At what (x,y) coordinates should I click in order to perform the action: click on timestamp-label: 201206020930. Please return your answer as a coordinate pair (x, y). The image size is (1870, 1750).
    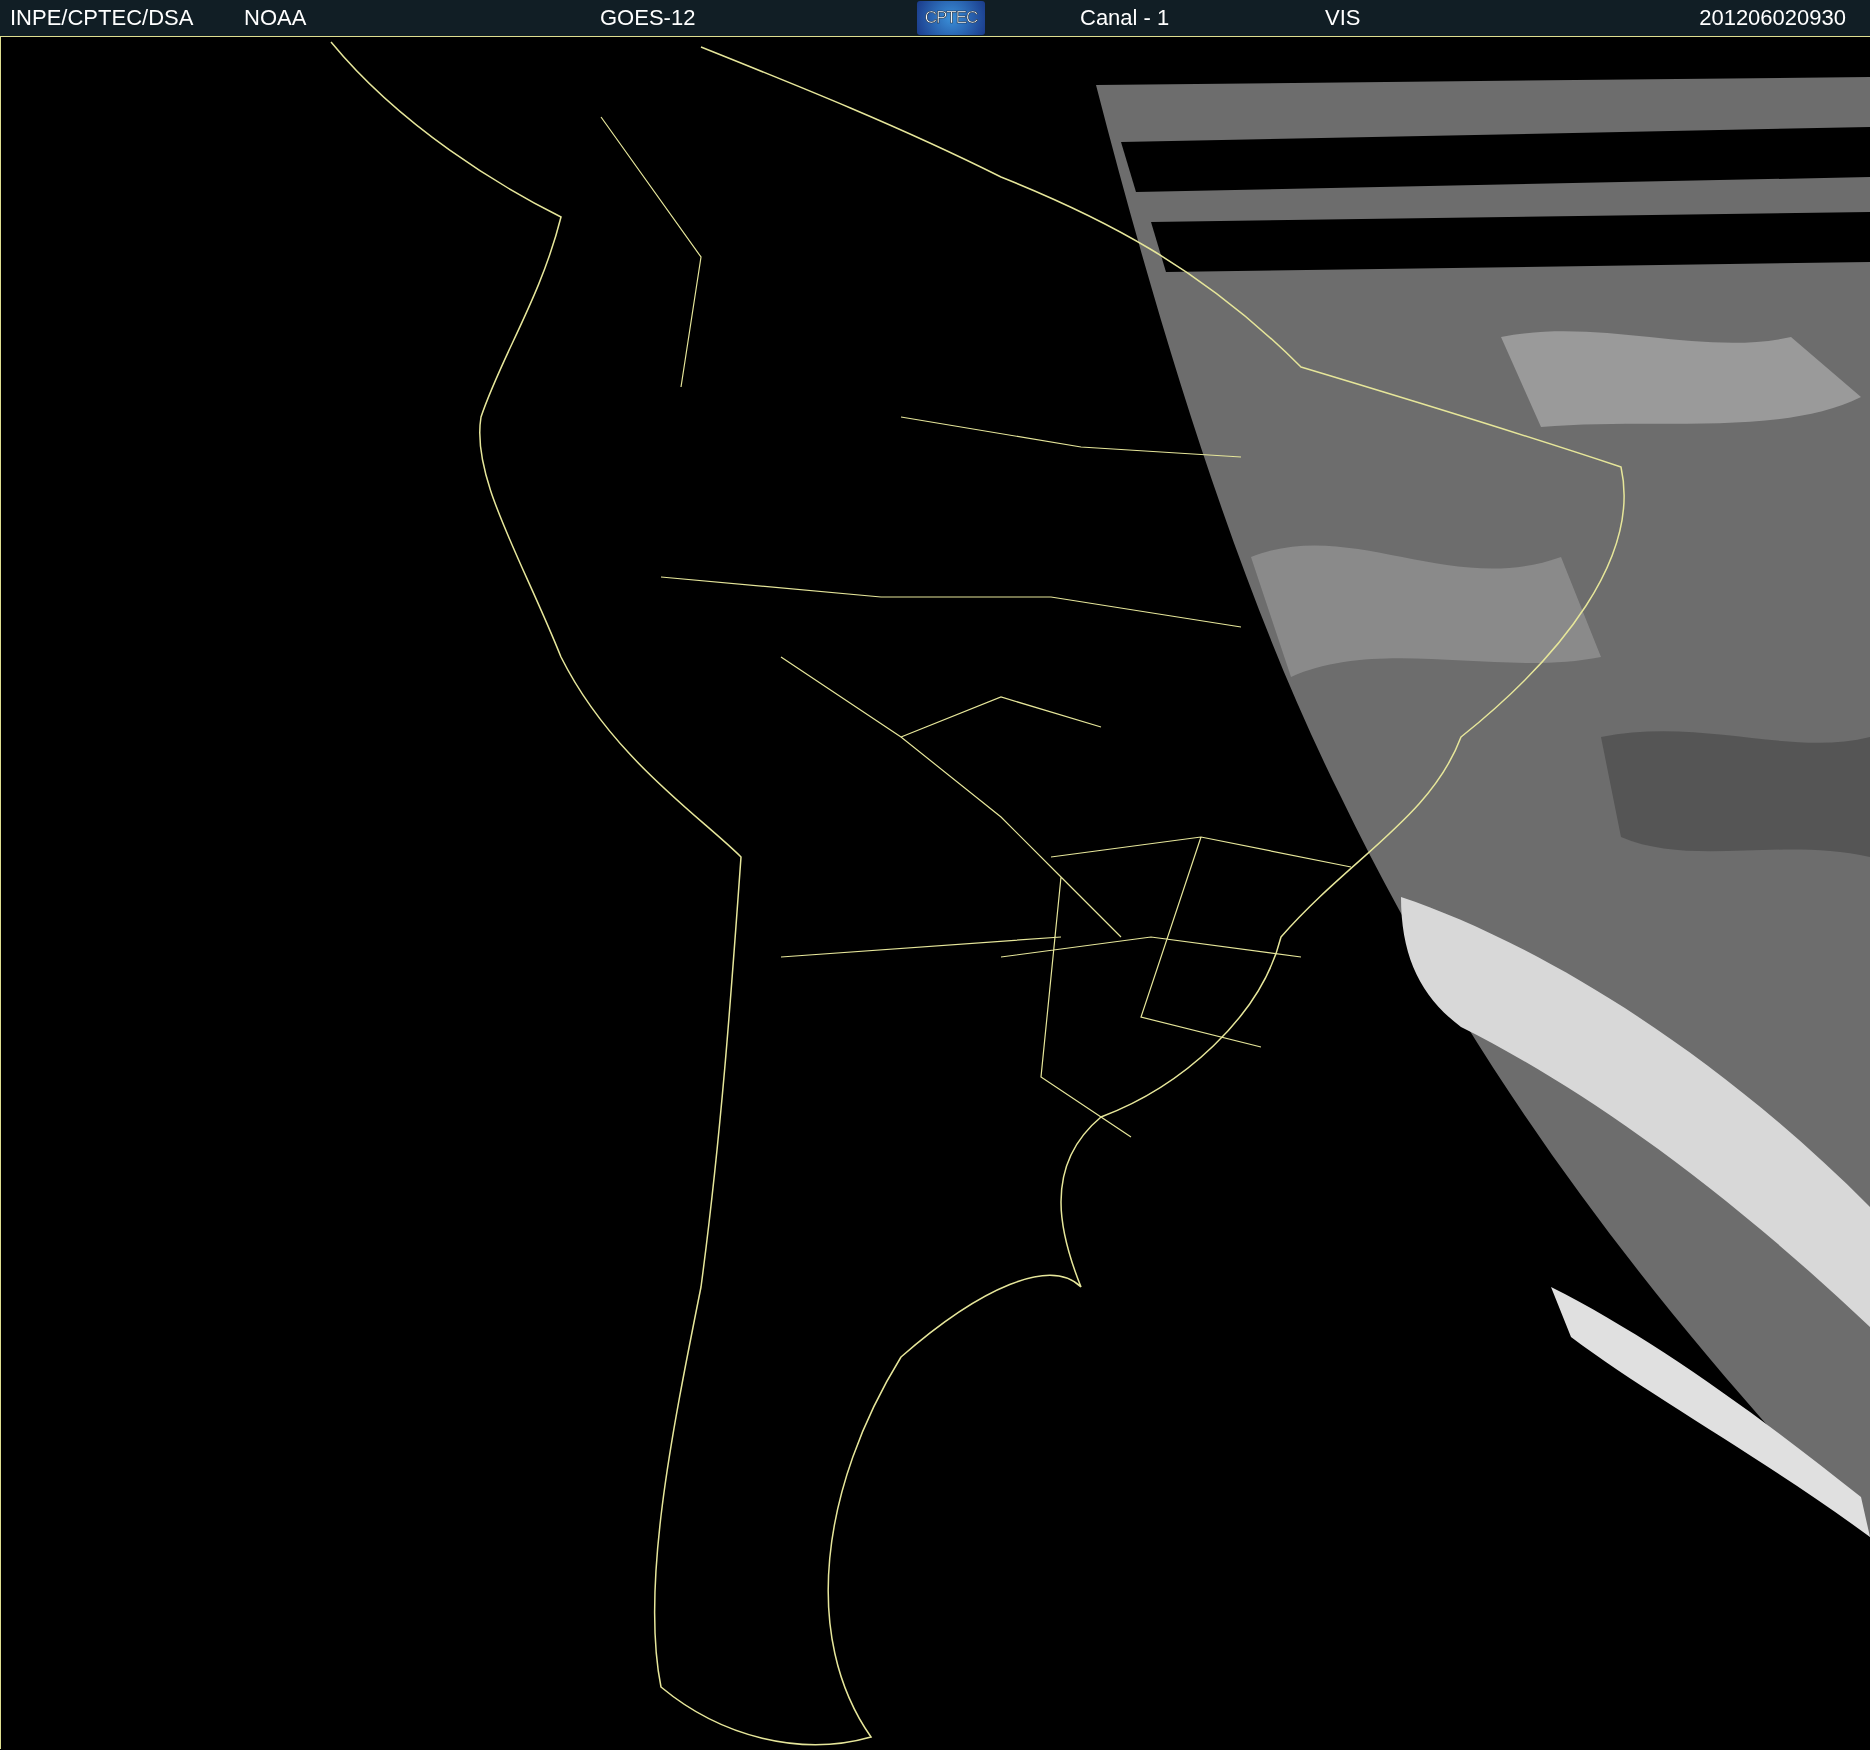
    Looking at the image, I should click on (1772, 18).